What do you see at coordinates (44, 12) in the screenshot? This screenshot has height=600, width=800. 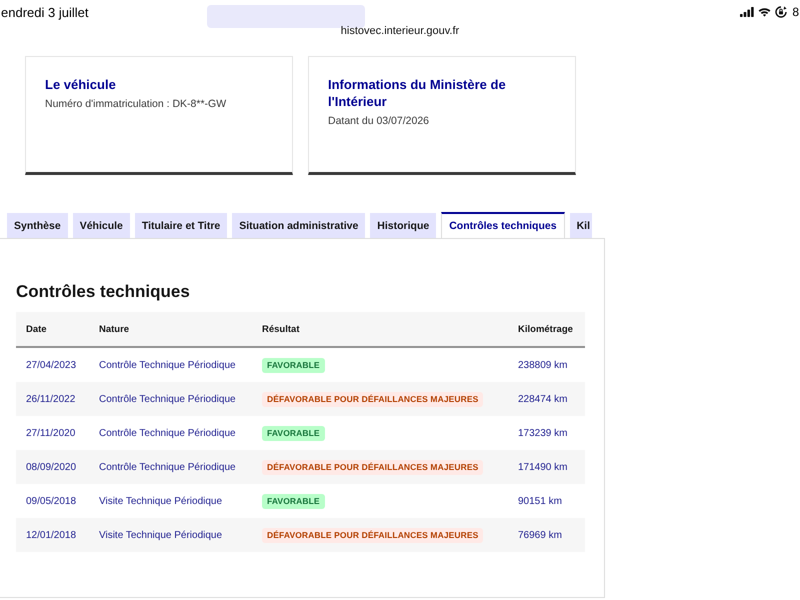 I see `status-date: endredi 3 juillet` at bounding box center [44, 12].